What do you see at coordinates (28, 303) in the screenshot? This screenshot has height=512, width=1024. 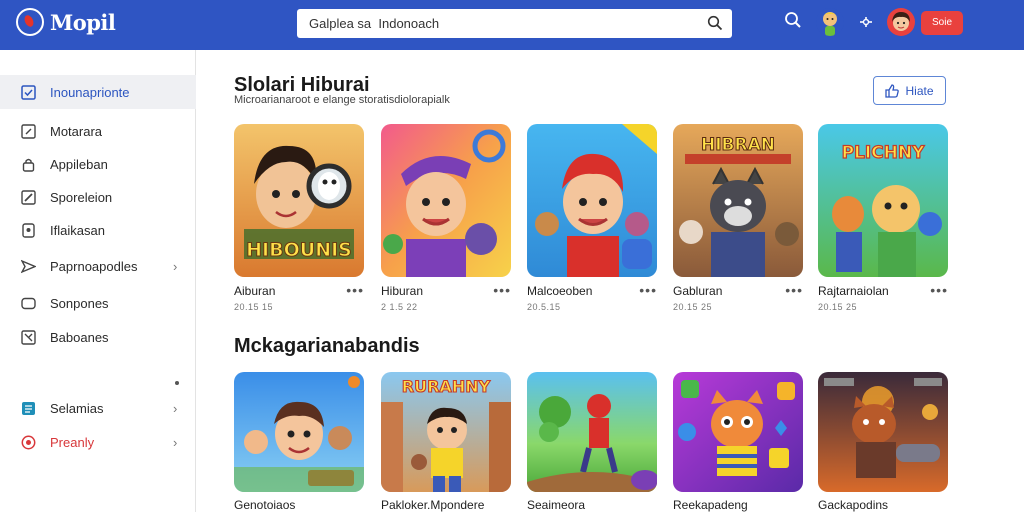 I see `card-icon` at bounding box center [28, 303].